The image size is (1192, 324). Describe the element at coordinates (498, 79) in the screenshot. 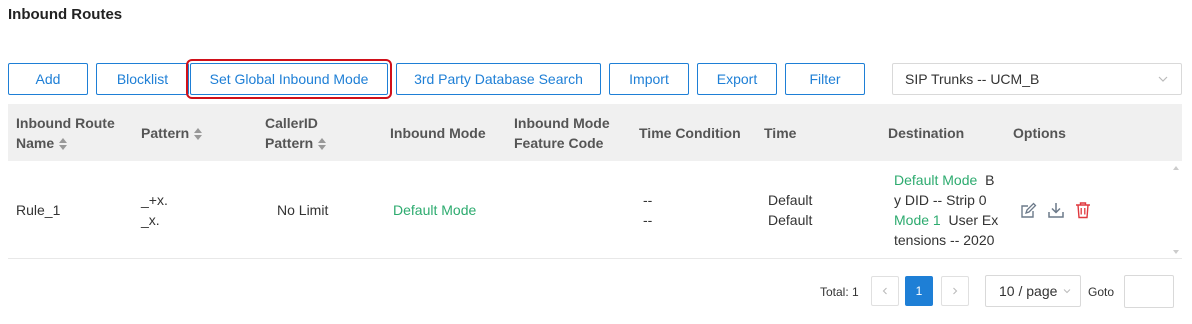

I see `third-party-database-search-button: 3rd Party Database Search` at that location.